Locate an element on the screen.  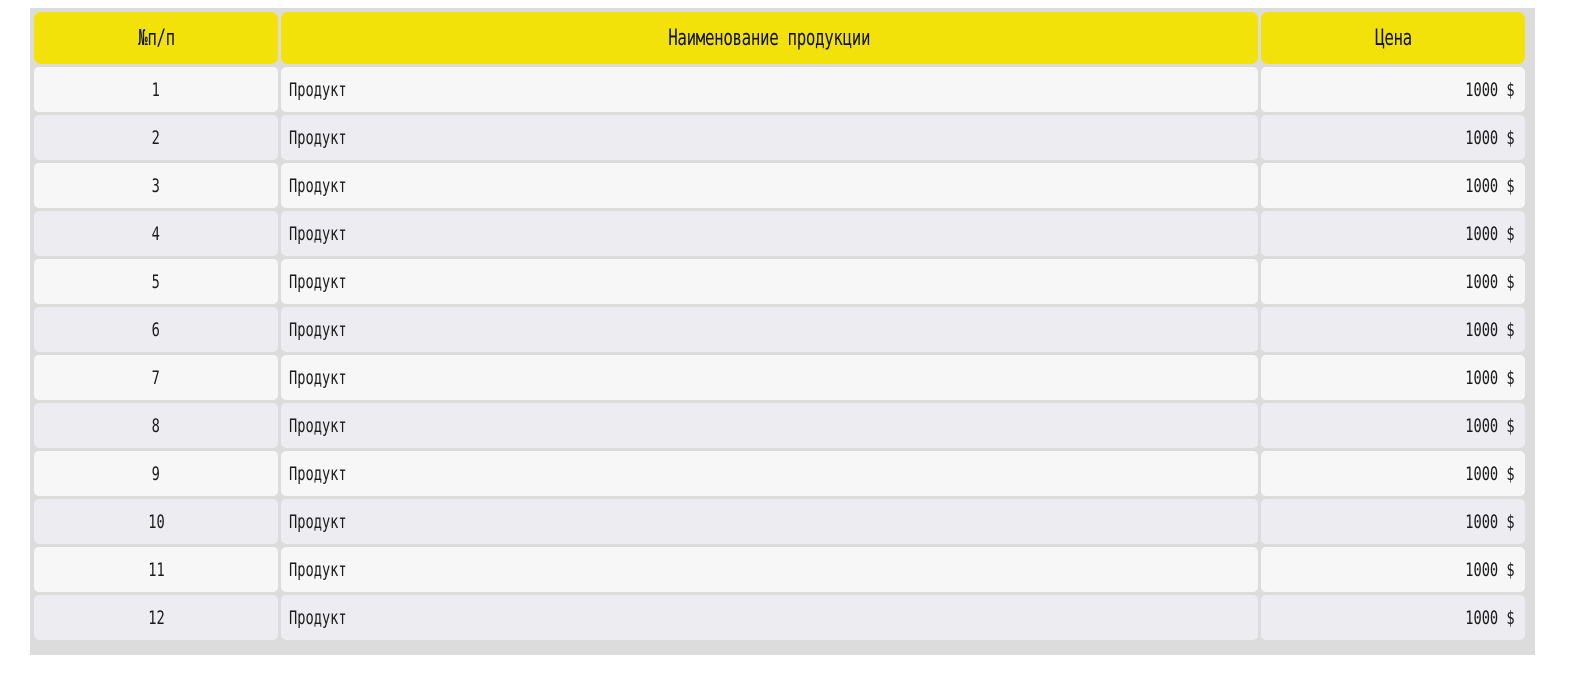
header-number-label: №п/п is located at coordinates (156, 38).